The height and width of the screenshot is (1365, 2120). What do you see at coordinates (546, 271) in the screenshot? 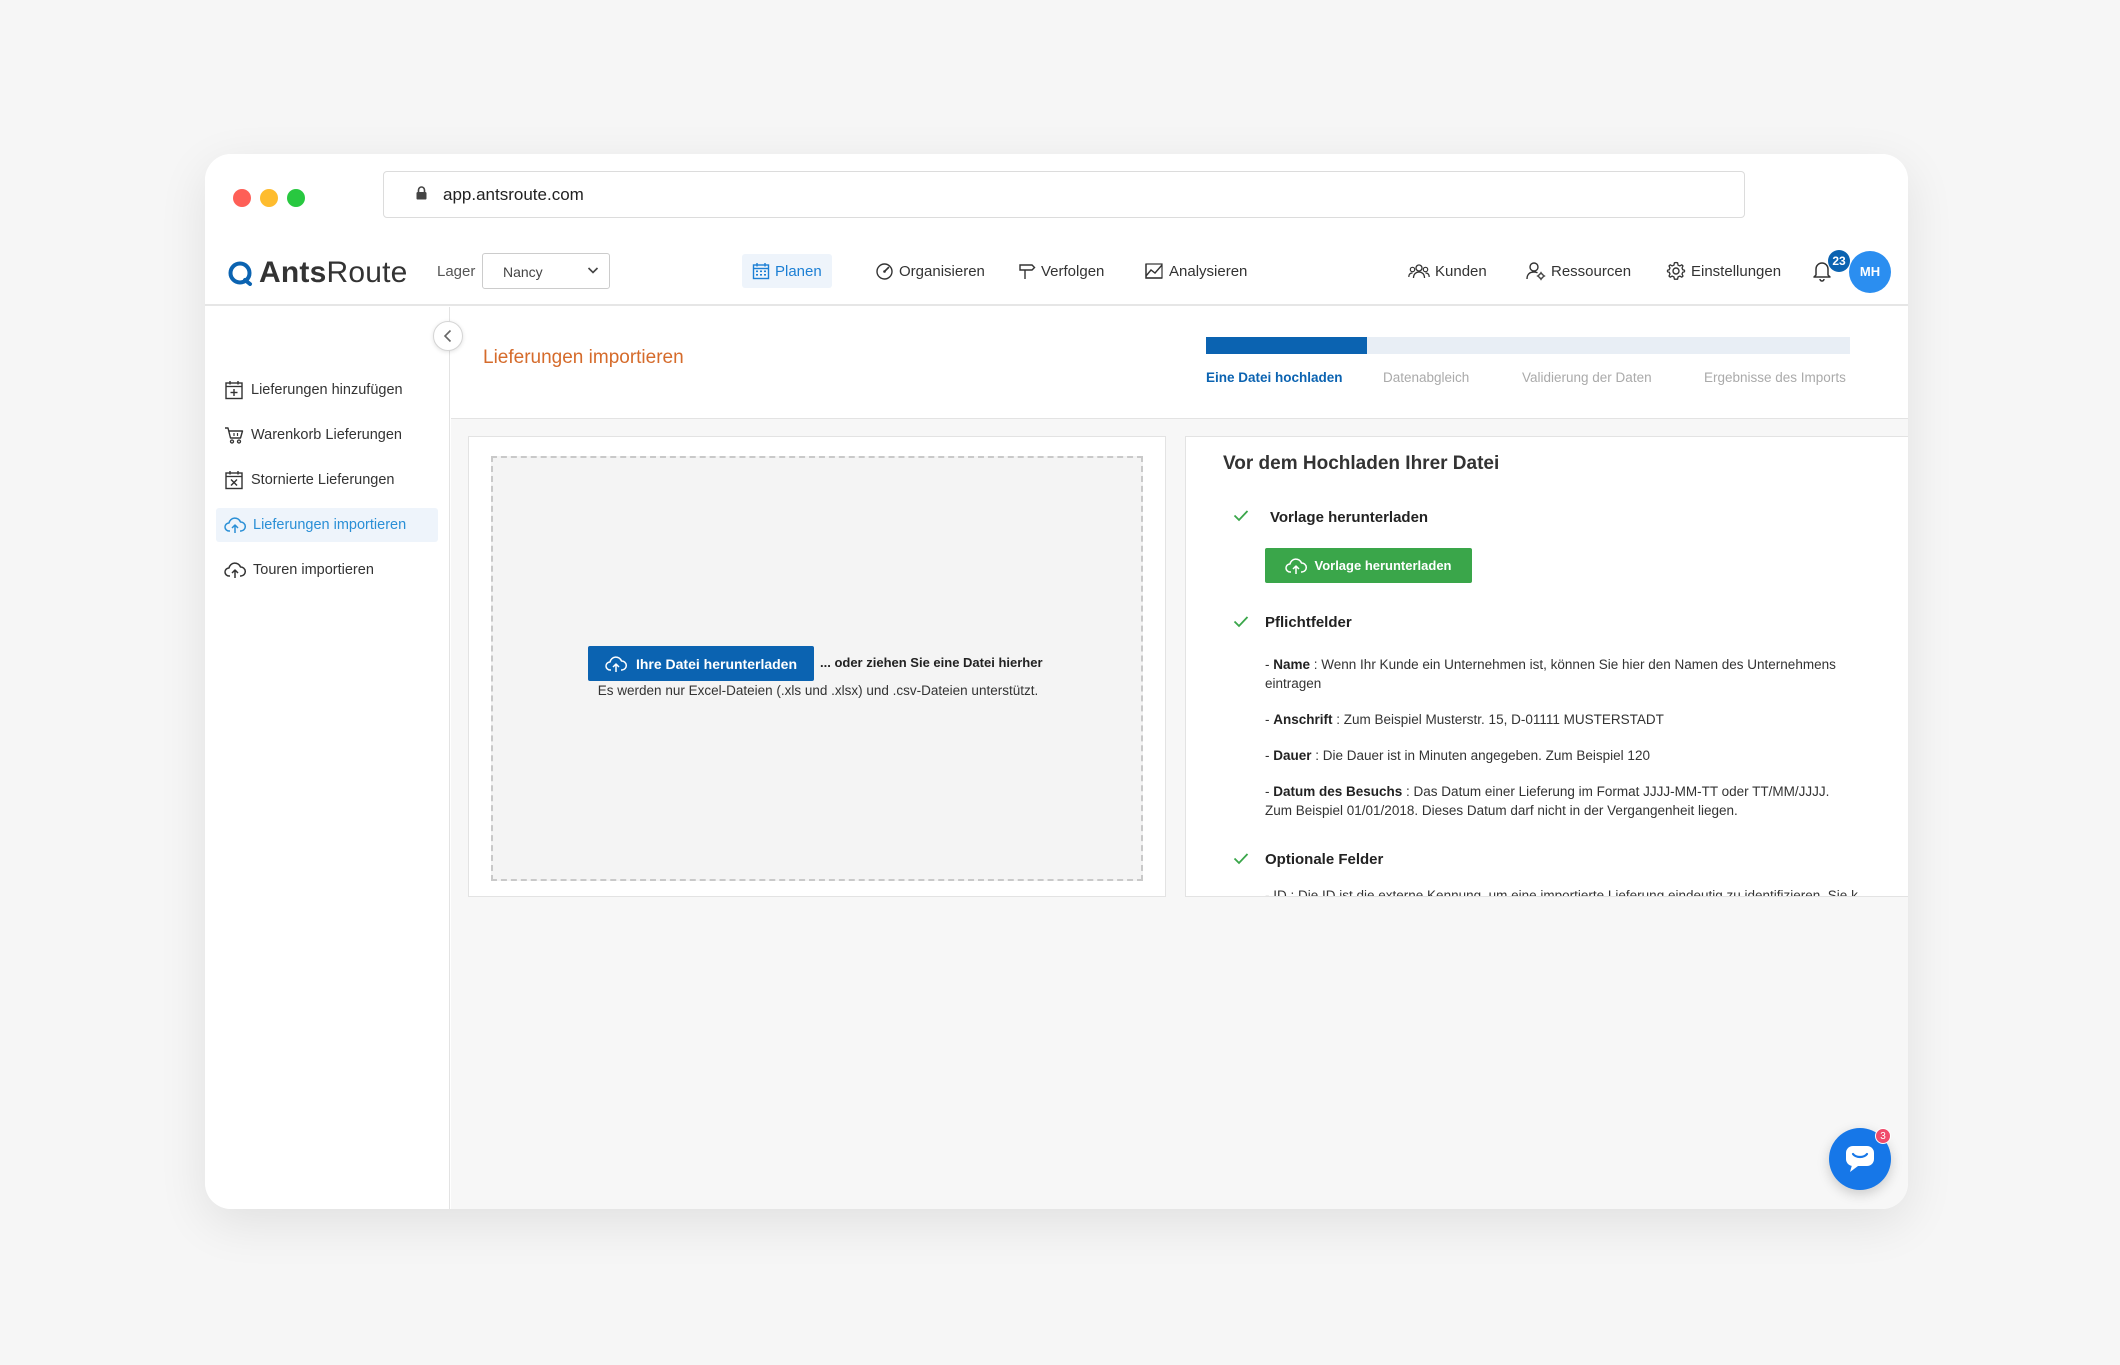
I see `warehouse-select: Nancy` at bounding box center [546, 271].